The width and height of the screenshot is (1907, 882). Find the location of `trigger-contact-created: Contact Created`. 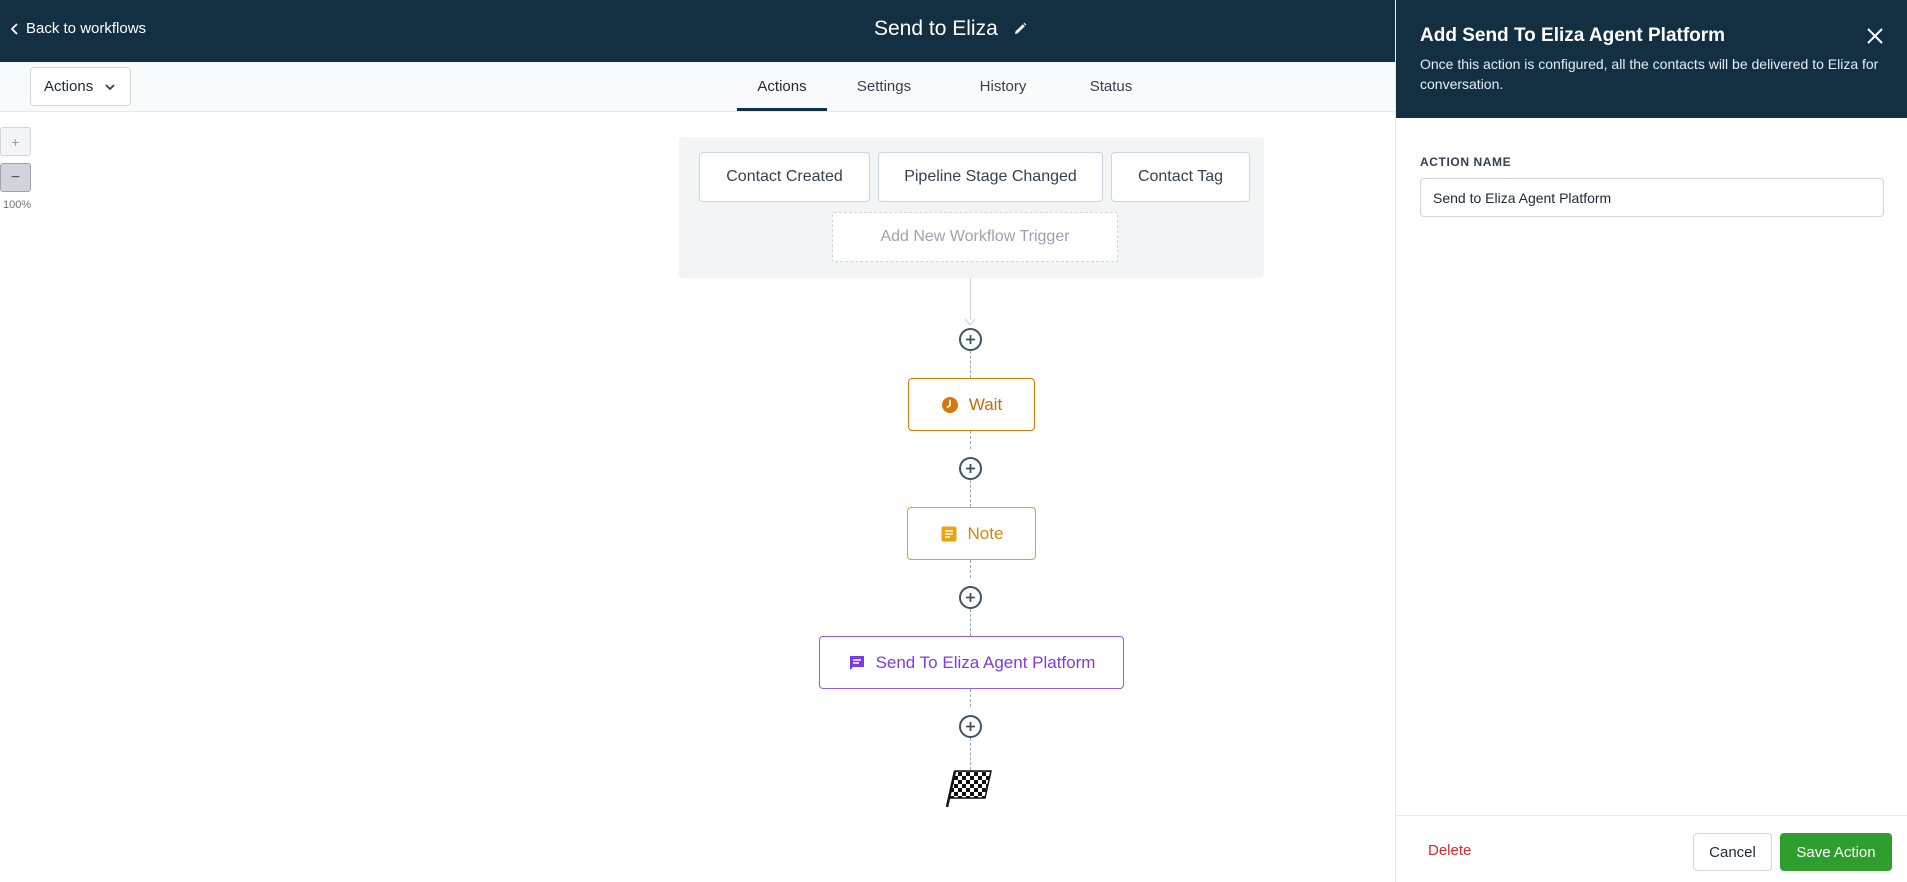

trigger-contact-created: Contact Created is located at coordinates (784, 177).